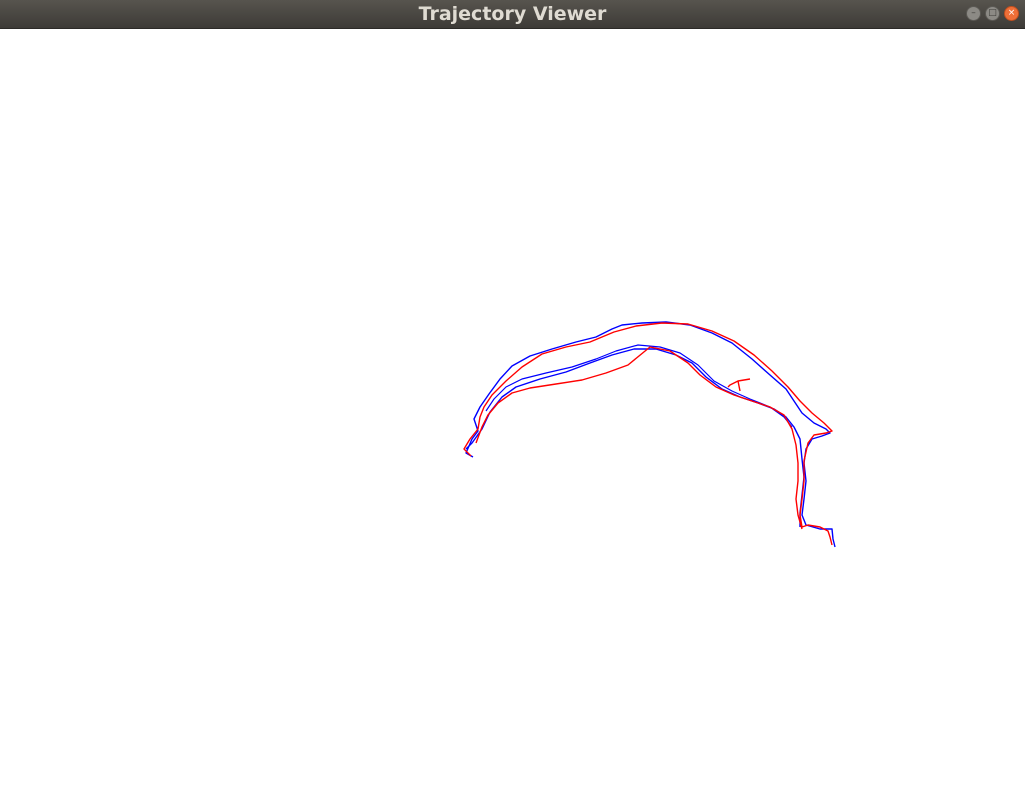  I want to click on trajectory-path-blue-inner, so click(635, 437).